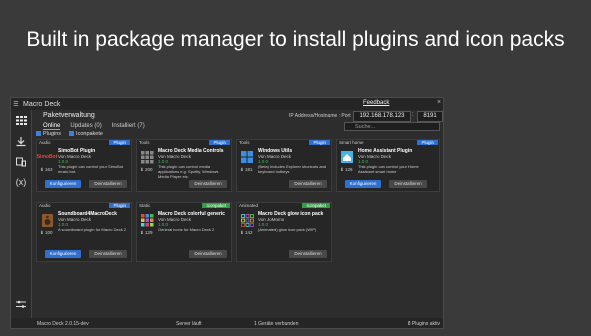 The image size is (591, 336). Describe the element at coordinates (439, 102) in the screenshot. I see `close-icon: ×` at that location.